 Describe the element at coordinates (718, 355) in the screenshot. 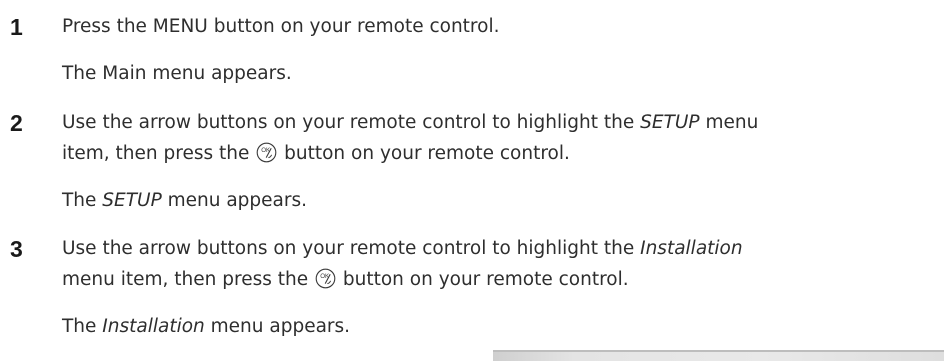

I see `menu-screenshot-image` at that location.